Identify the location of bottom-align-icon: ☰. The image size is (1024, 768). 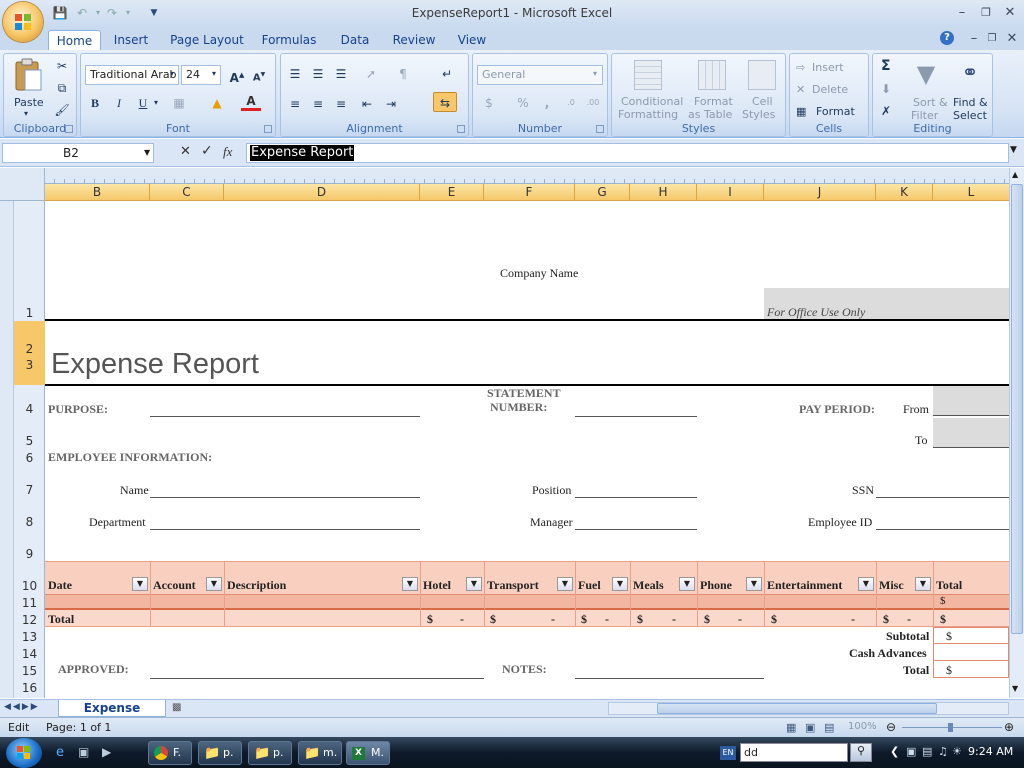
(341, 74).